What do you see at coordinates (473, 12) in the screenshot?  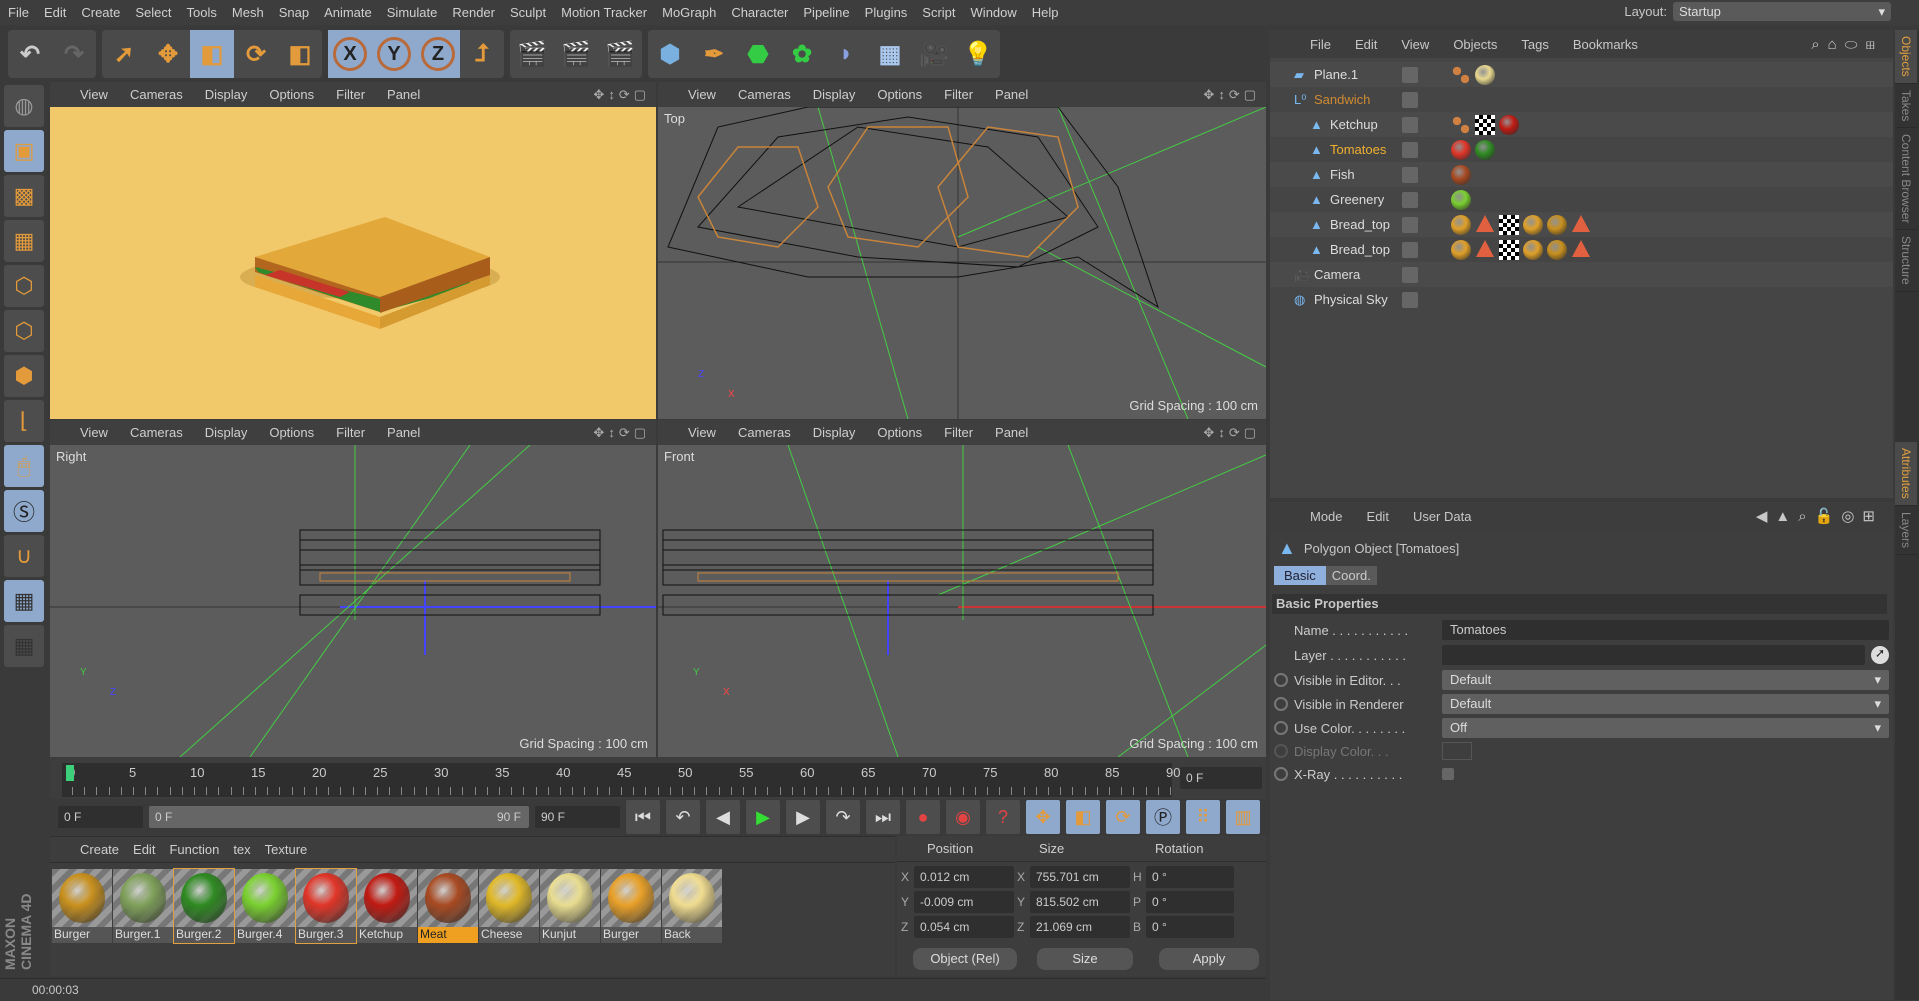 I see `menu-render: Render` at bounding box center [473, 12].